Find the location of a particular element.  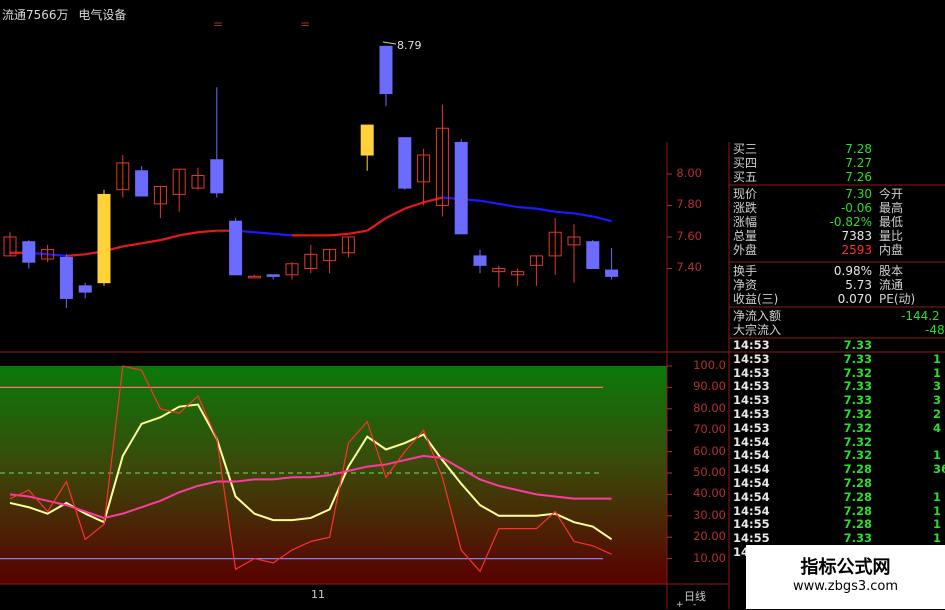

quote-label: 外盘 is located at coordinates (745, 250).